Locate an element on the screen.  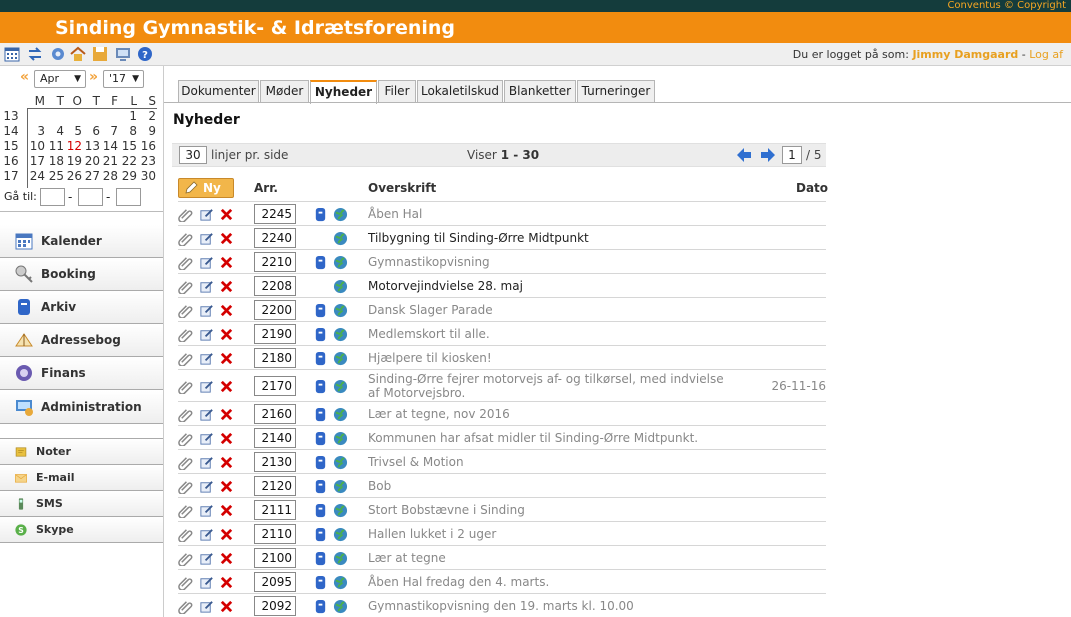
order-input: 2111 is located at coordinates (275, 510).